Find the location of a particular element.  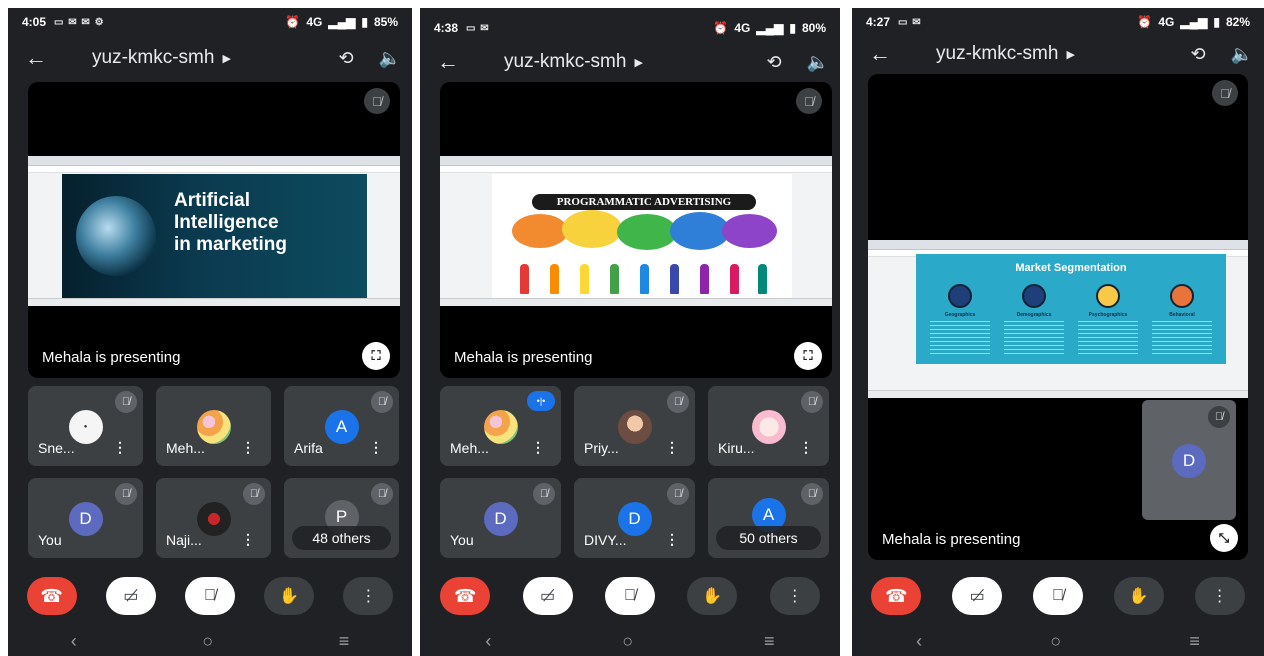

others-tile: 🎙̸ A 50 others is located at coordinates (768, 518).